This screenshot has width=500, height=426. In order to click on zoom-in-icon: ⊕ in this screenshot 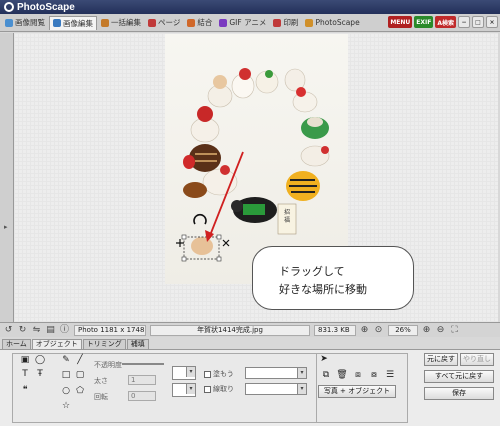, I will do `click(426, 330)`.